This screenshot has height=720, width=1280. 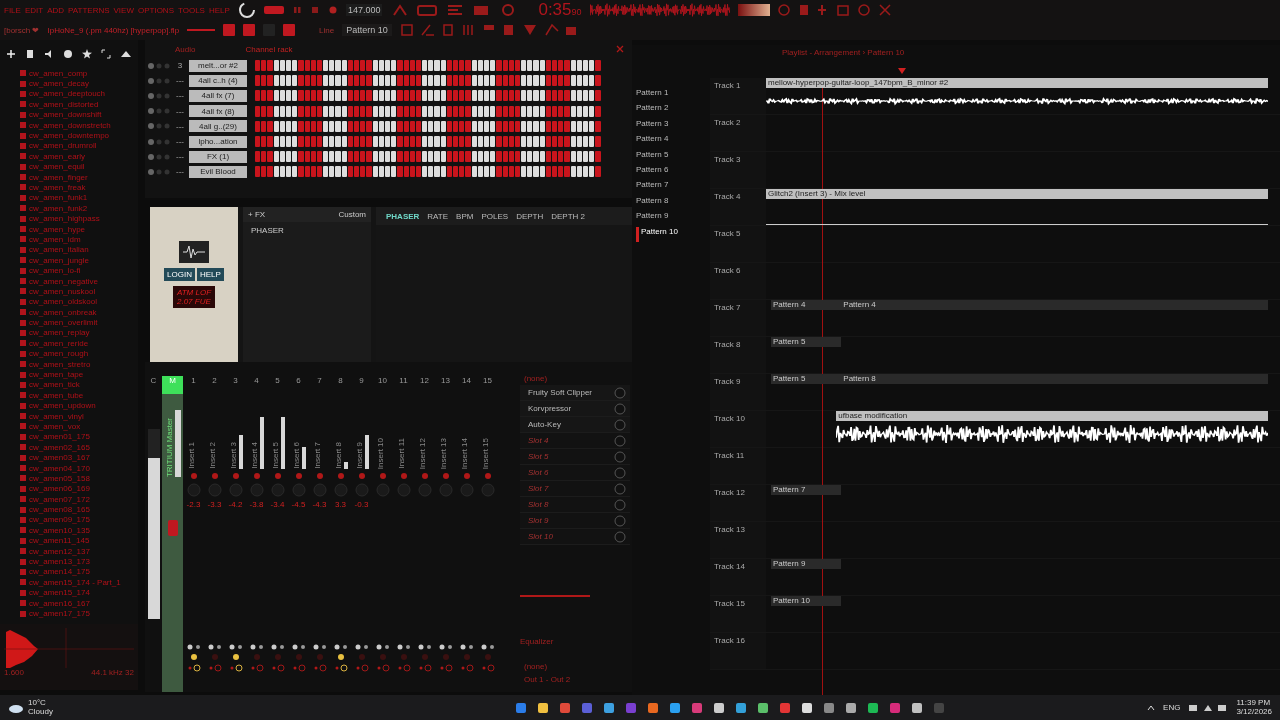 I want to click on browser-file: cw_amen_replay, so click(x=79, y=333).